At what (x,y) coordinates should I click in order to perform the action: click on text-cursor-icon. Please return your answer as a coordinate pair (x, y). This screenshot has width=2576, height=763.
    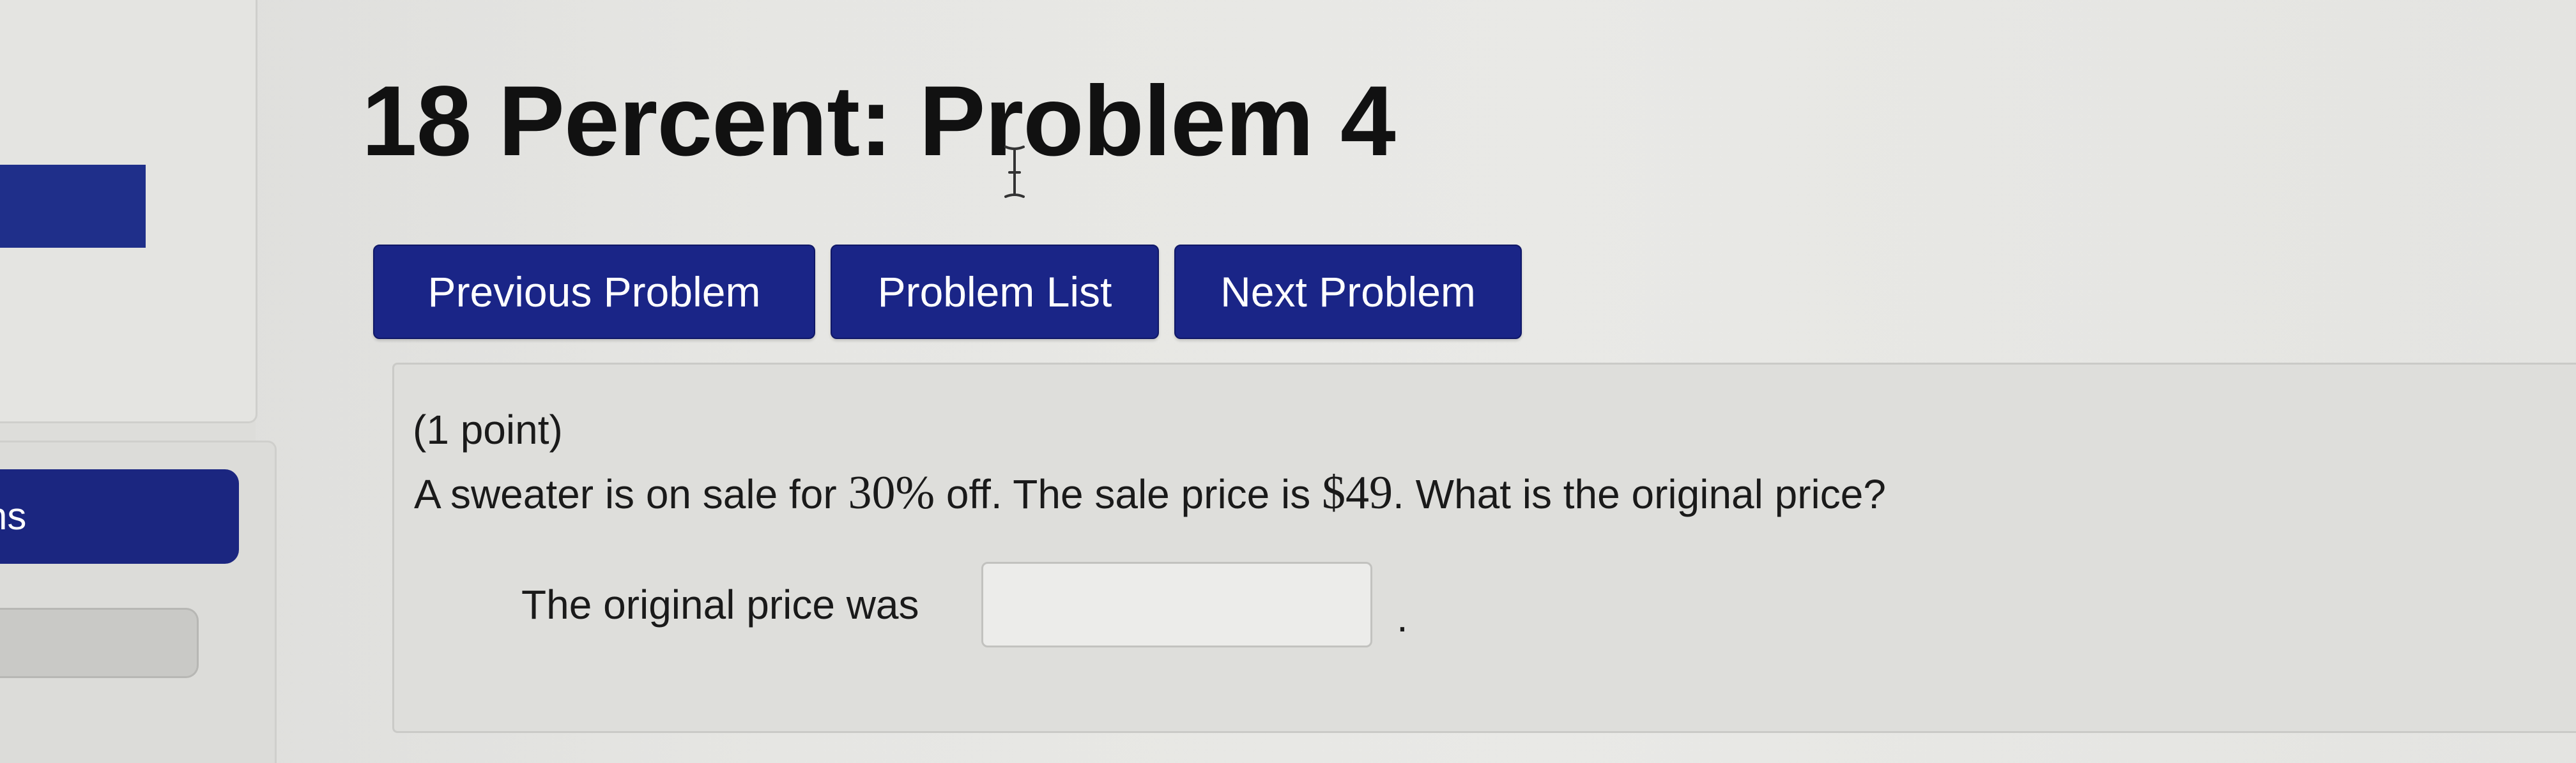
    Looking at the image, I should click on (1014, 172).